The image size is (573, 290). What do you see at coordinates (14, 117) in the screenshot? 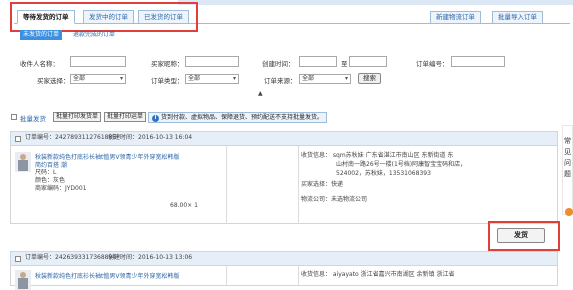
I see `batch-ship-checkbox` at bounding box center [14, 117].